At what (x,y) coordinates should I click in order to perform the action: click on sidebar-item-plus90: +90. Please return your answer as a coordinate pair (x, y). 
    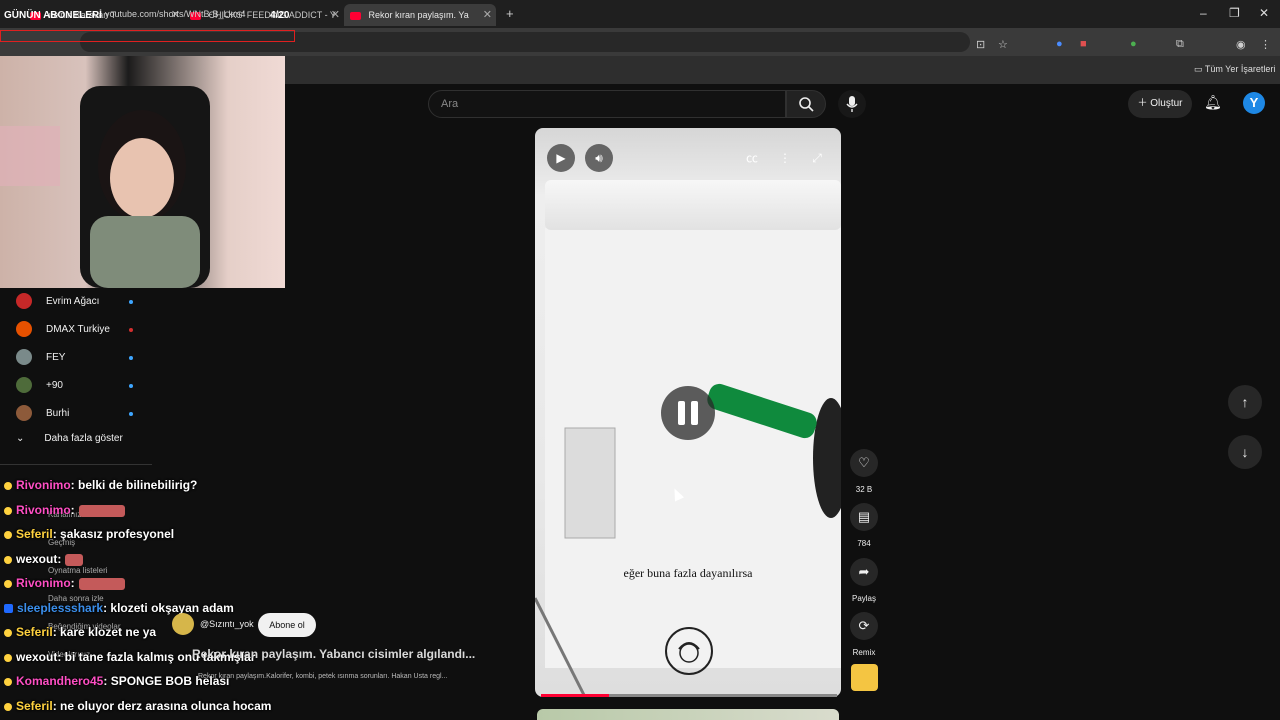
    Looking at the image, I should click on (74, 386).